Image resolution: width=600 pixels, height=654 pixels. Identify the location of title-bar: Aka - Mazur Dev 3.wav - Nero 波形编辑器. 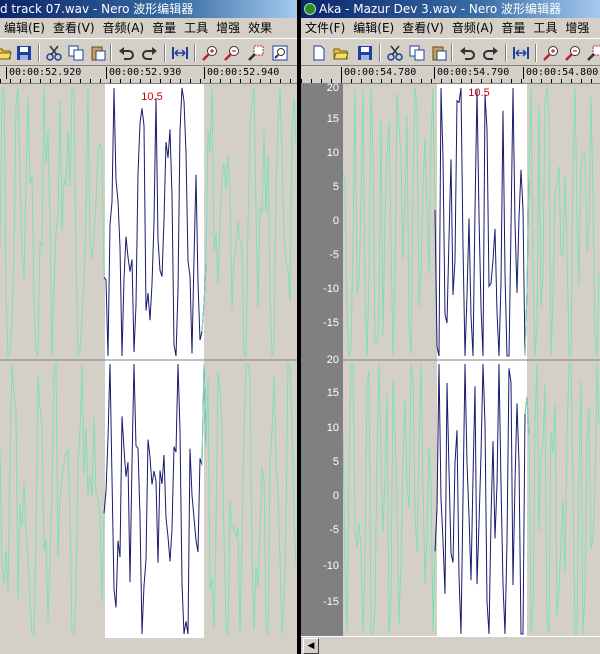
(450, 9).